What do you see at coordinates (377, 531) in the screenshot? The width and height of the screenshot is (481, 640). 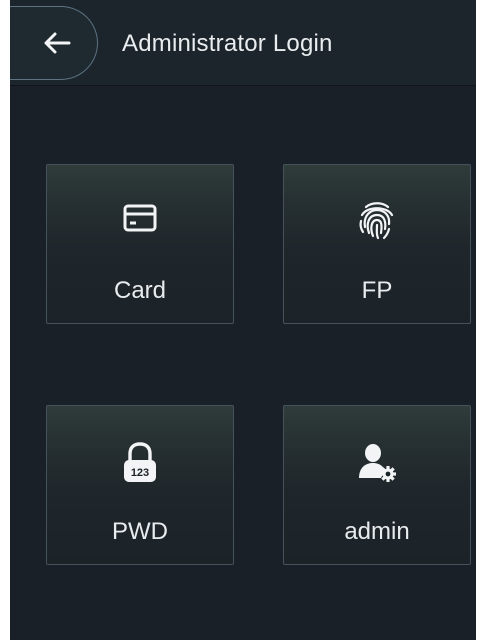 I see `admin-label: admin` at bounding box center [377, 531].